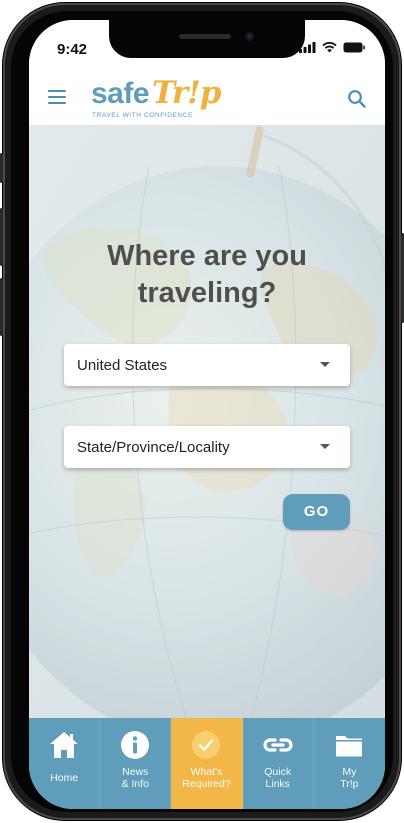 The height and width of the screenshot is (823, 404). I want to click on app-header: safe Tr!p TRAVEL WITH CONFIDENCE, so click(207, 98).